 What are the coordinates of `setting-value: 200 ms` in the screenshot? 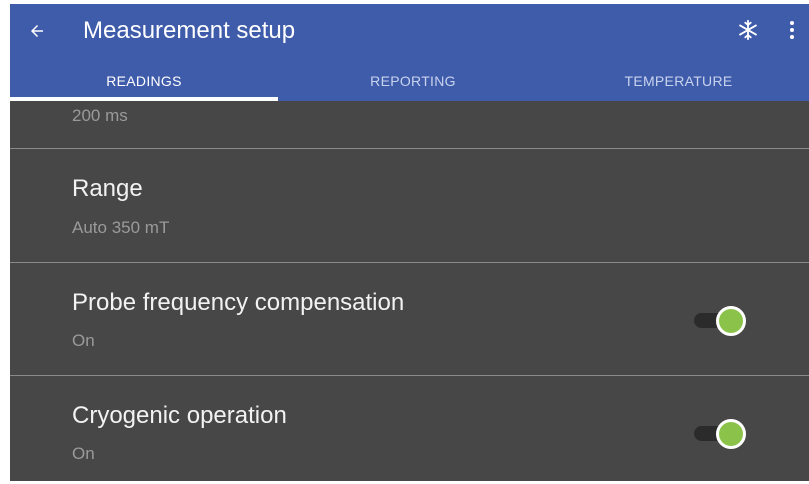 It's located at (100, 115).